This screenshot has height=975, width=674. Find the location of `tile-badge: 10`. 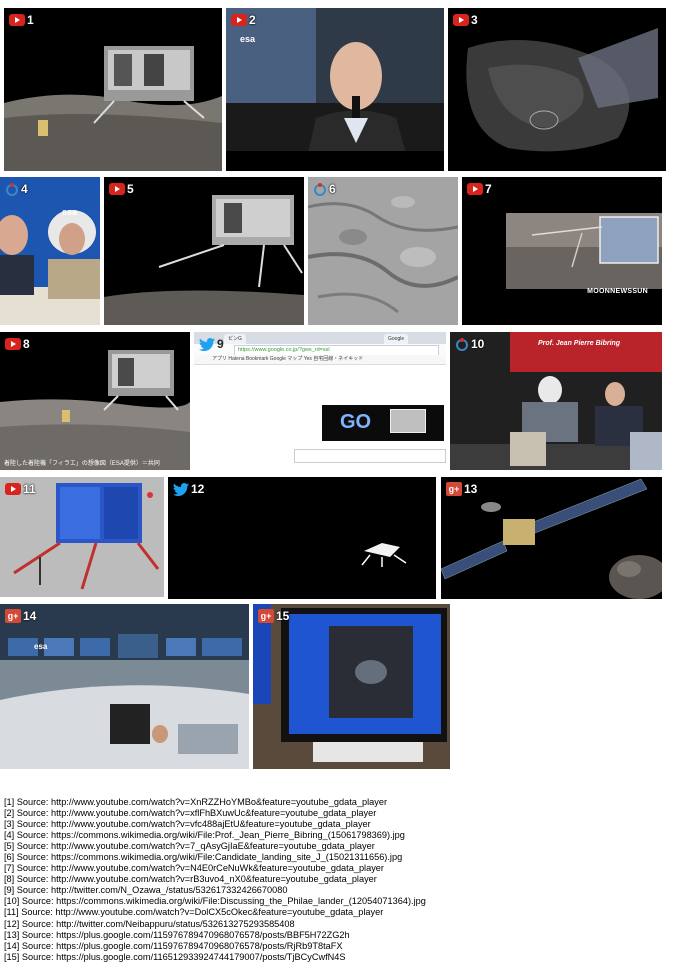

tile-badge: 10 is located at coordinates (469, 344).